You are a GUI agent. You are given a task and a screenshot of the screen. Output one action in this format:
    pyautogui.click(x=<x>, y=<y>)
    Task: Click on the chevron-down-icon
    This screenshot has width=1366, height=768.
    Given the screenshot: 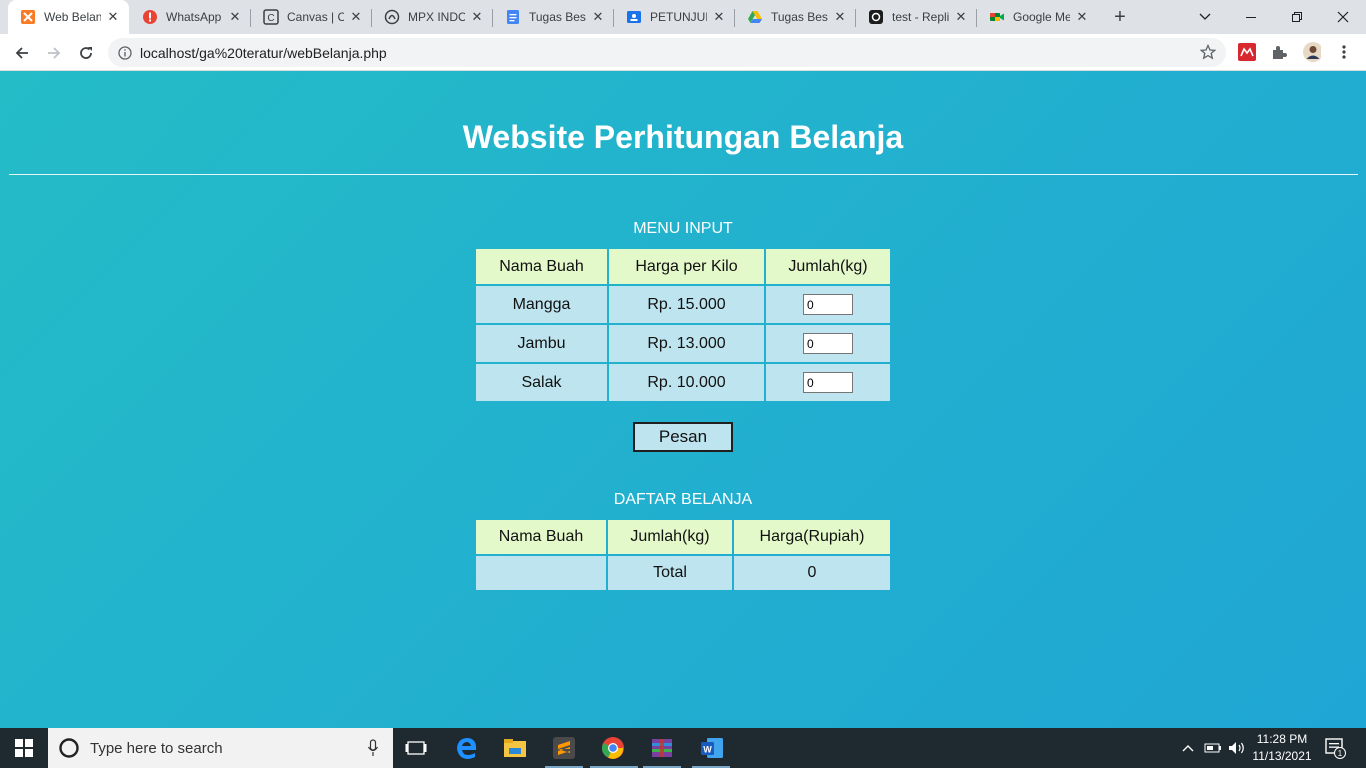 What is the action you would take?
    pyautogui.click(x=1205, y=16)
    